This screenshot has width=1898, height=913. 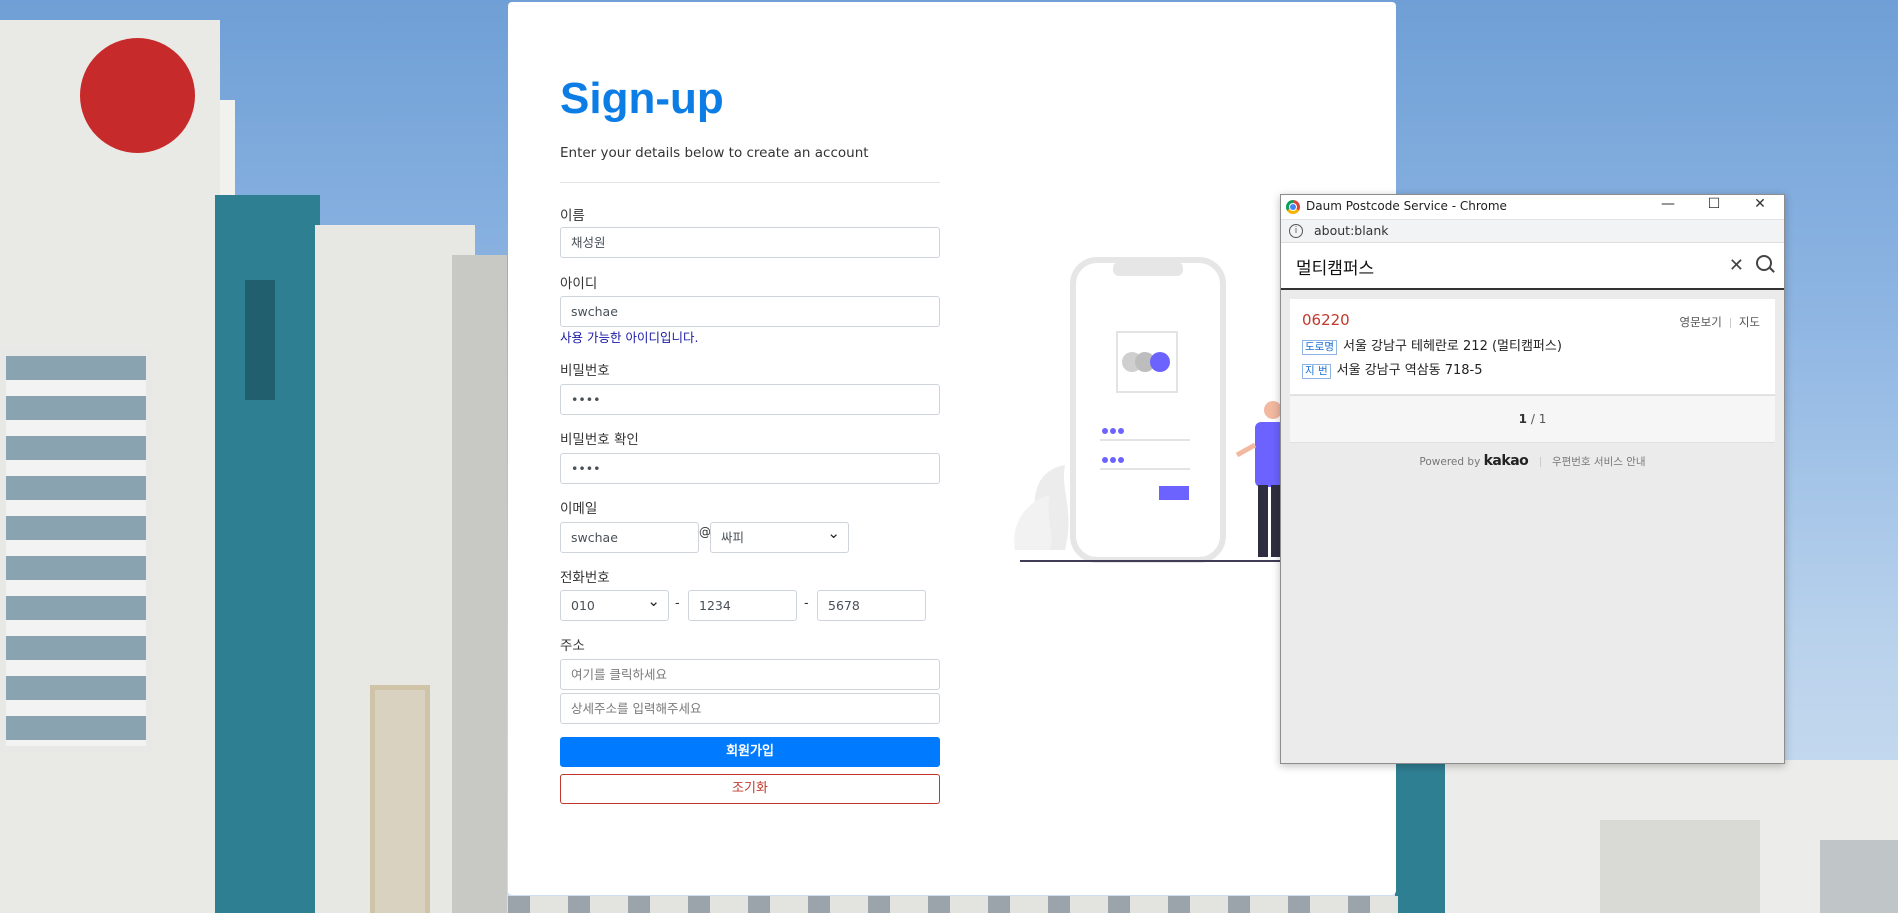 I want to click on phone-dash-2: -, so click(x=806, y=603).